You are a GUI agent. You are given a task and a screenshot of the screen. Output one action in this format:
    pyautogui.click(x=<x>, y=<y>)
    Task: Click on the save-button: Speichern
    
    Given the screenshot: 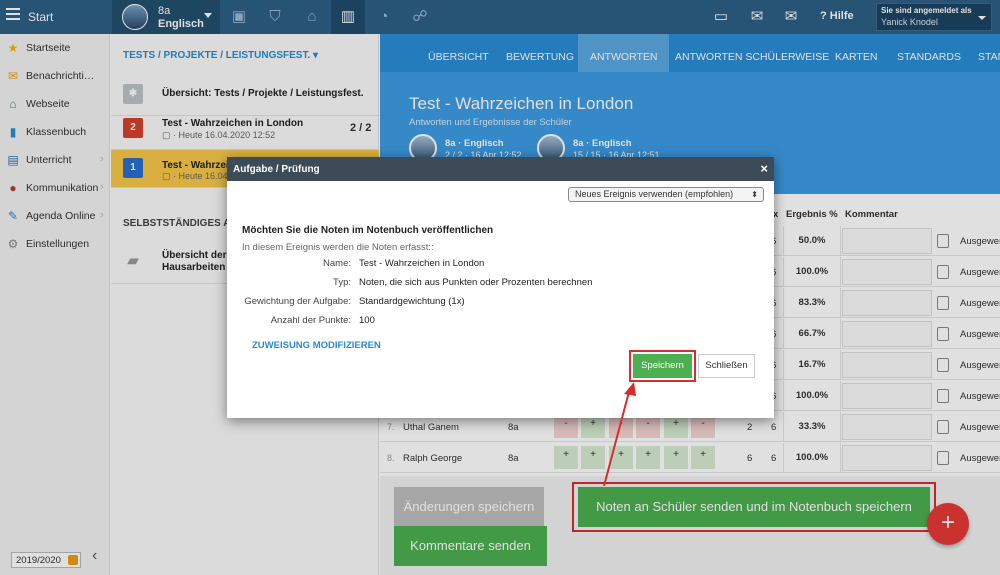 What is the action you would take?
    pyautogui.click(x=662, y=366)
    